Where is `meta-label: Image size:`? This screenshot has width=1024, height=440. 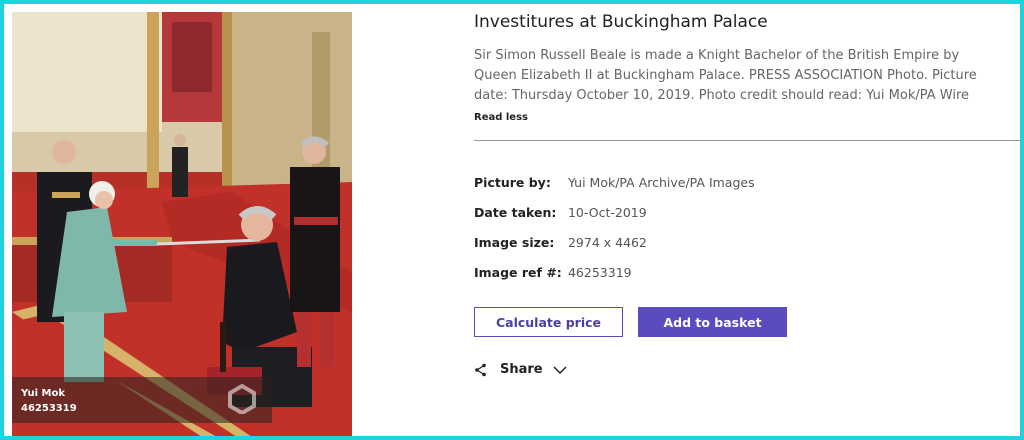
meta-label: Image size: is located at coordinates (514, 242).